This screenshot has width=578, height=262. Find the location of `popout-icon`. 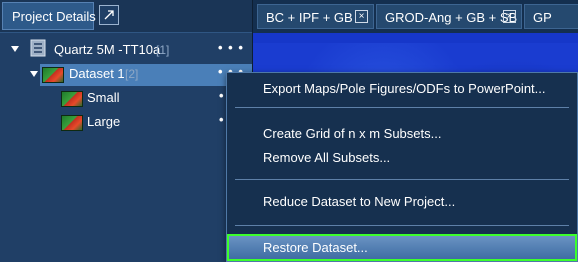

popout-icon is located at coordinates (109, 15).